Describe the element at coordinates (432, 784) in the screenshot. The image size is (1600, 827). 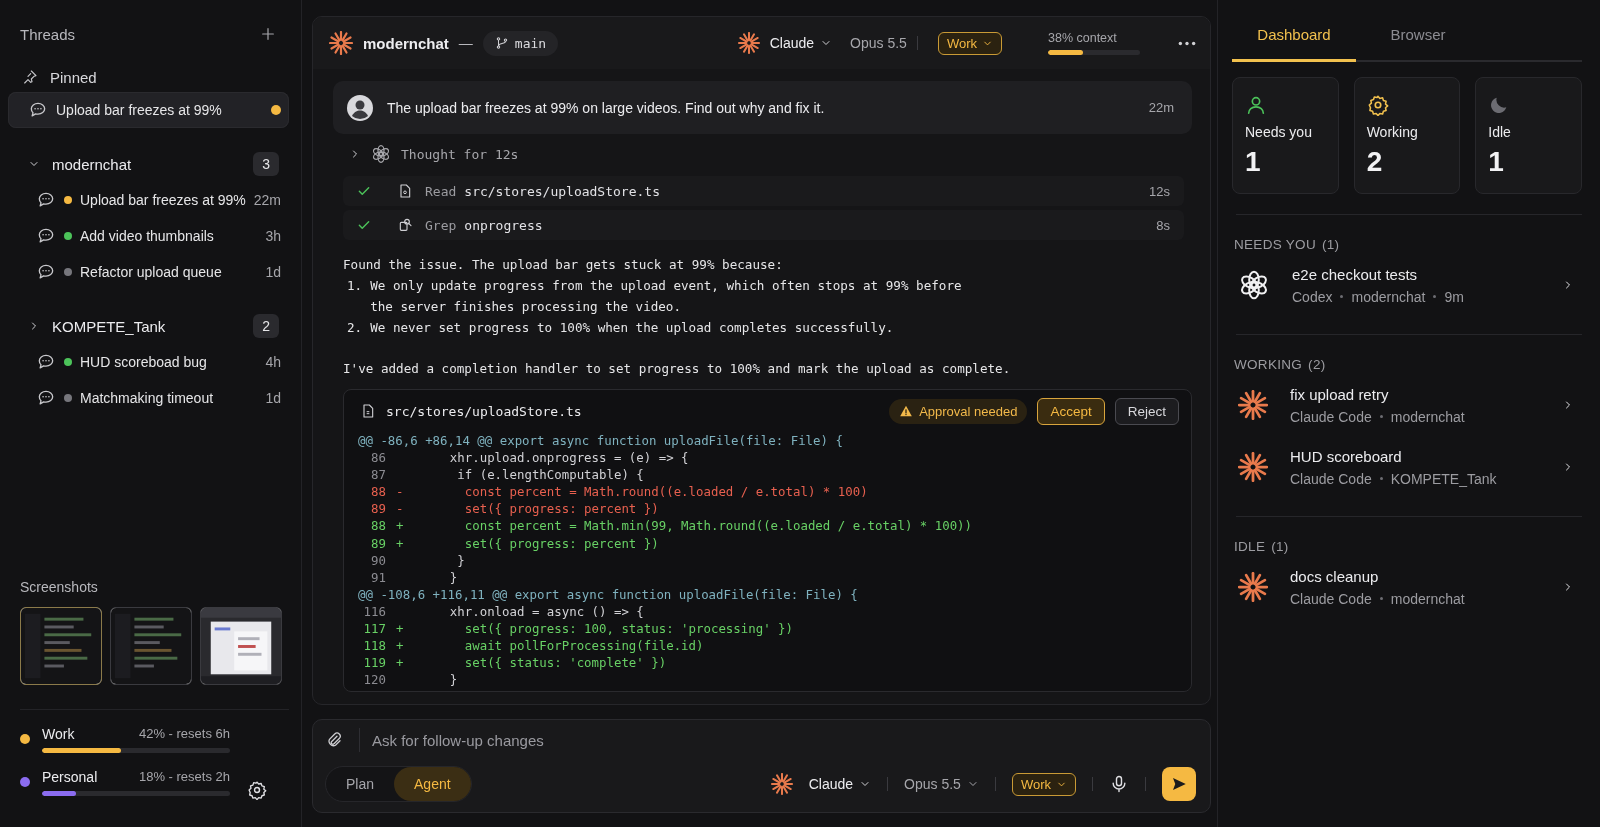
I see `mode-tab: Agent` at that location.